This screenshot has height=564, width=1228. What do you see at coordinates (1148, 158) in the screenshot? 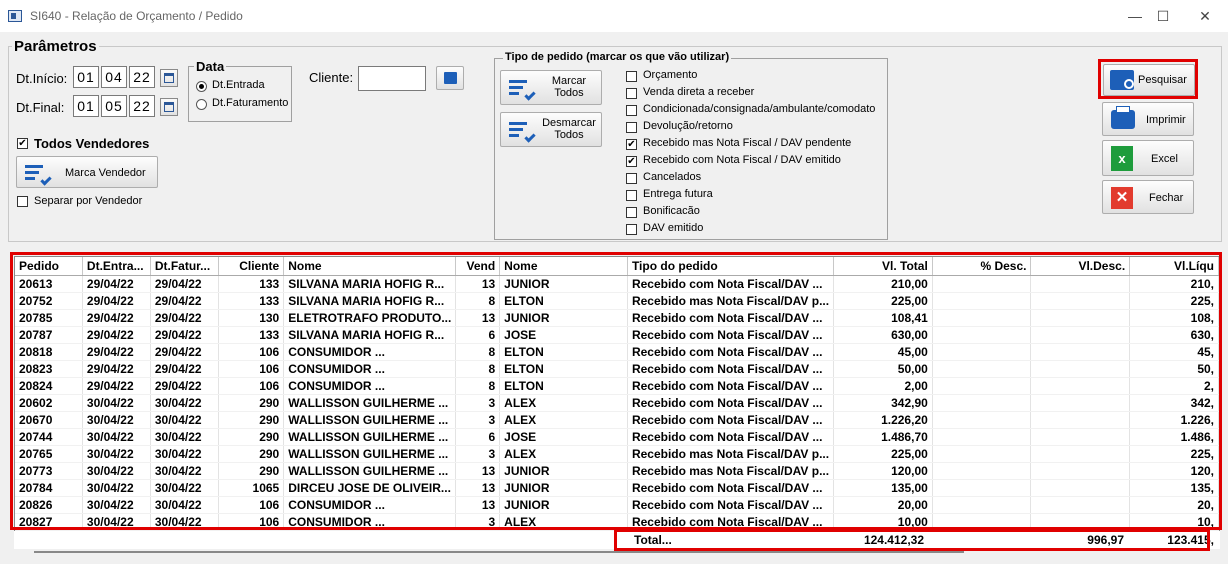
I see `excel-button: x Excel` at bounding box center [1148, 158].